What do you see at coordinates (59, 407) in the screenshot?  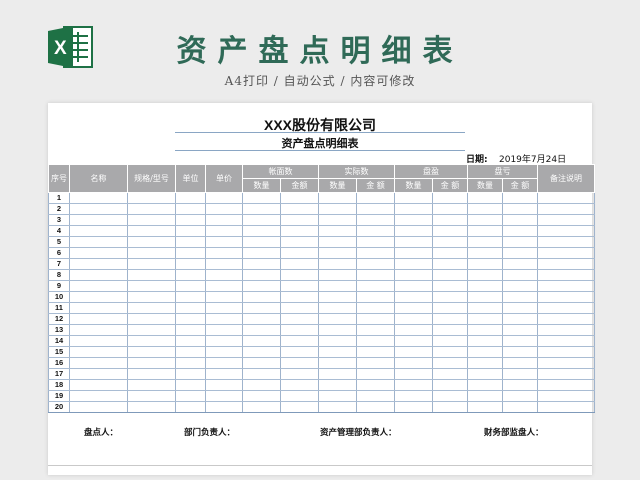 I see `row-number-cell: 20` at bounding box center [59, 407].